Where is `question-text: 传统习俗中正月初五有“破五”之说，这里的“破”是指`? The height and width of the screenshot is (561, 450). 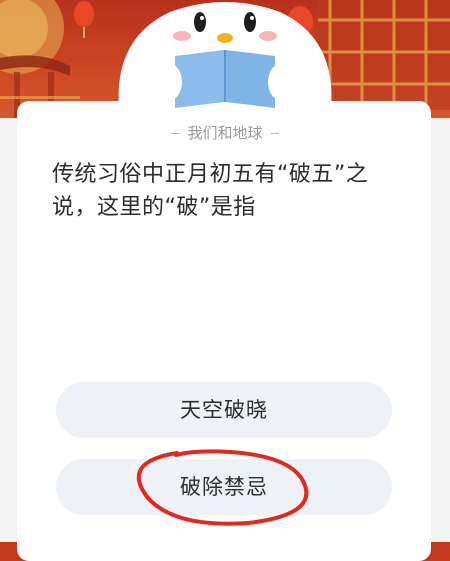 question-text: 传统习俗中正月初五有“破五”之说，这里的“破”是指 is located at coordinates (210, 191).